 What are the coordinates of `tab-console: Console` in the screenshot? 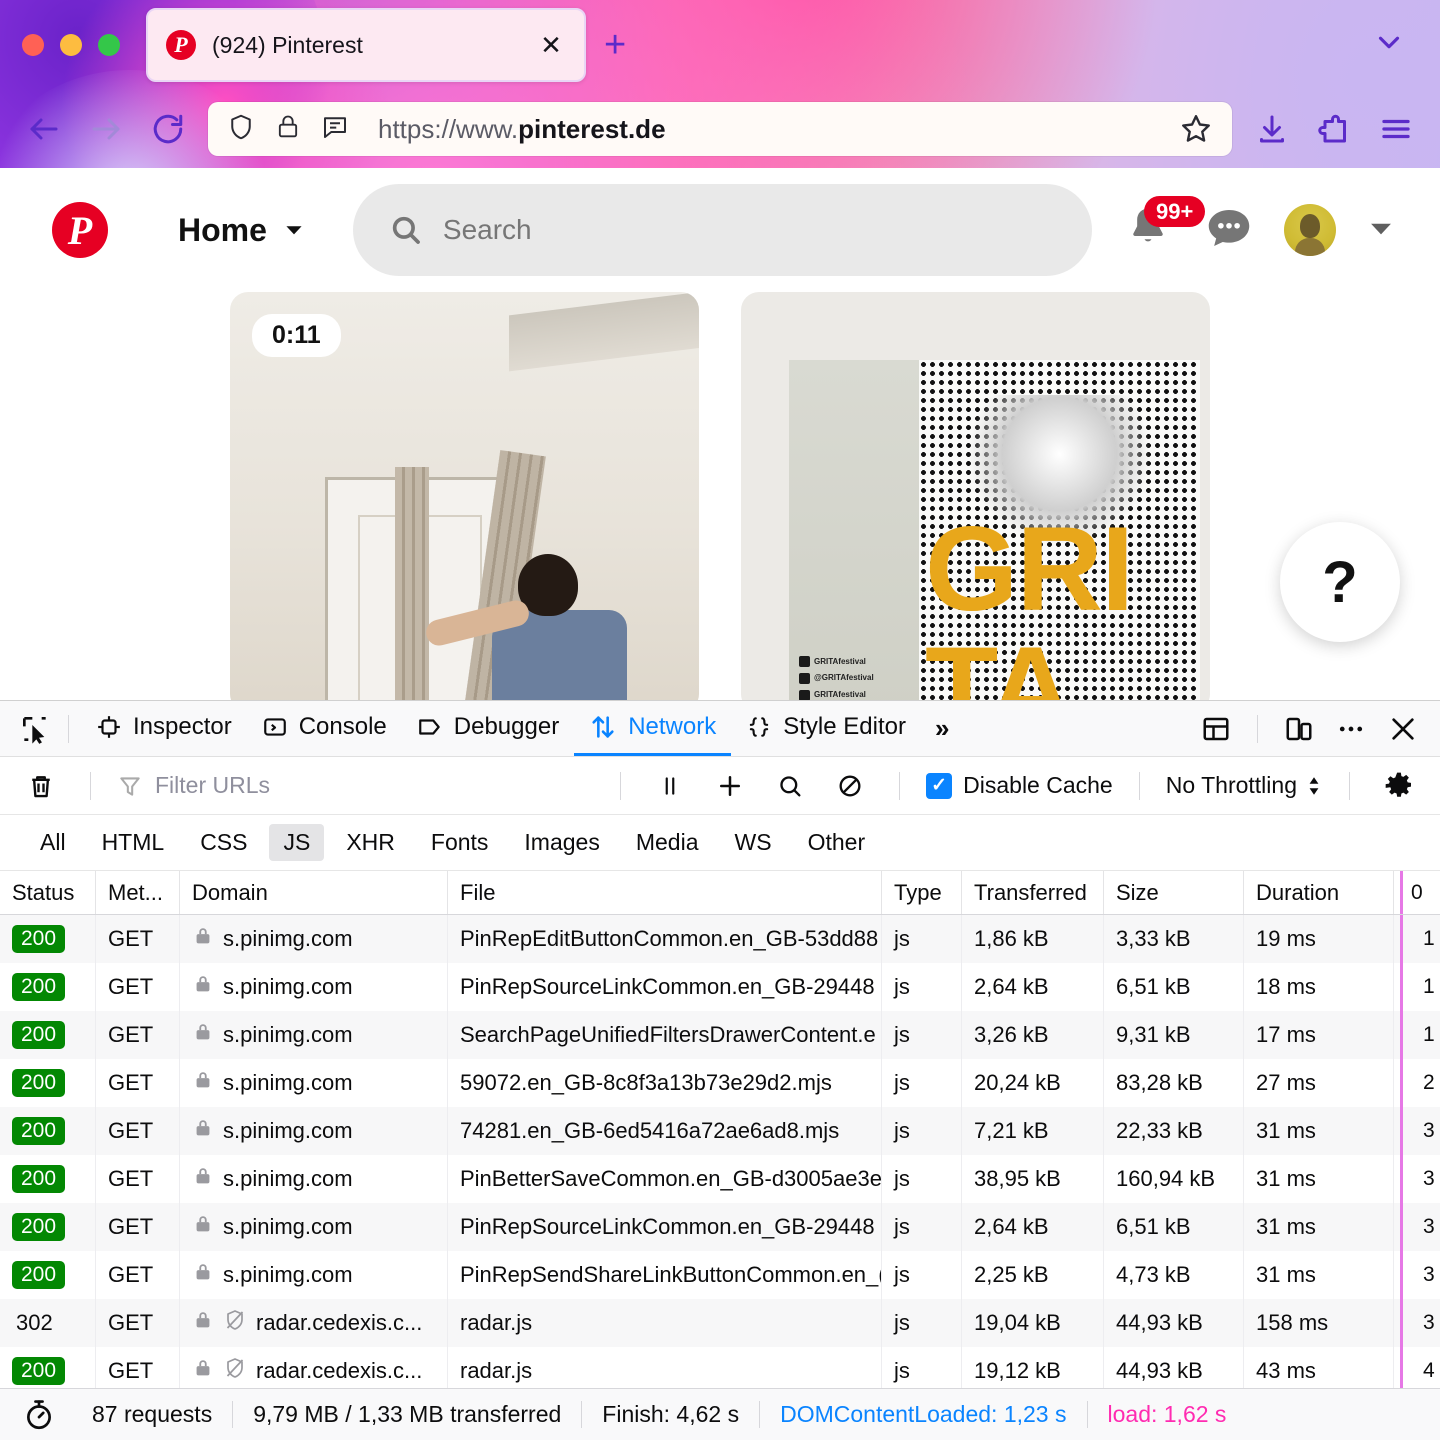 It's located at (324, 728).